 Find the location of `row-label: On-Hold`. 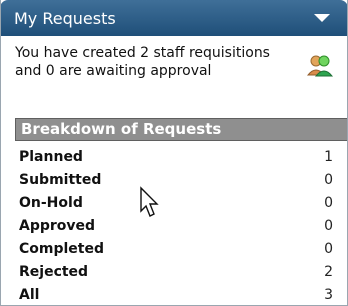

row-label: On-Hold is located at coordinates (51, 202).